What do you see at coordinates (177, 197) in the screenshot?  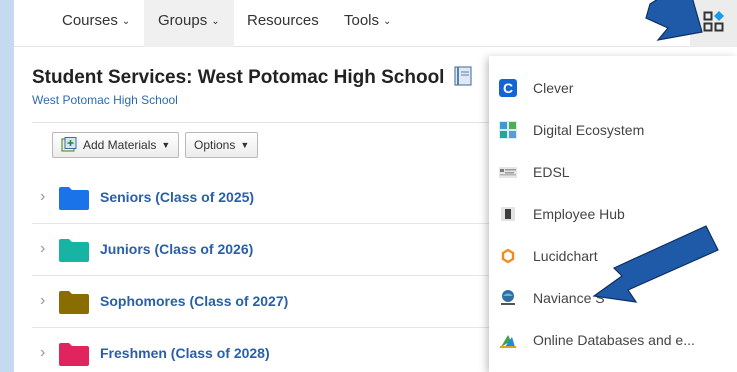 I see `folder-link: Seniors (Class of 2025)` at bounding box center [177, 197].